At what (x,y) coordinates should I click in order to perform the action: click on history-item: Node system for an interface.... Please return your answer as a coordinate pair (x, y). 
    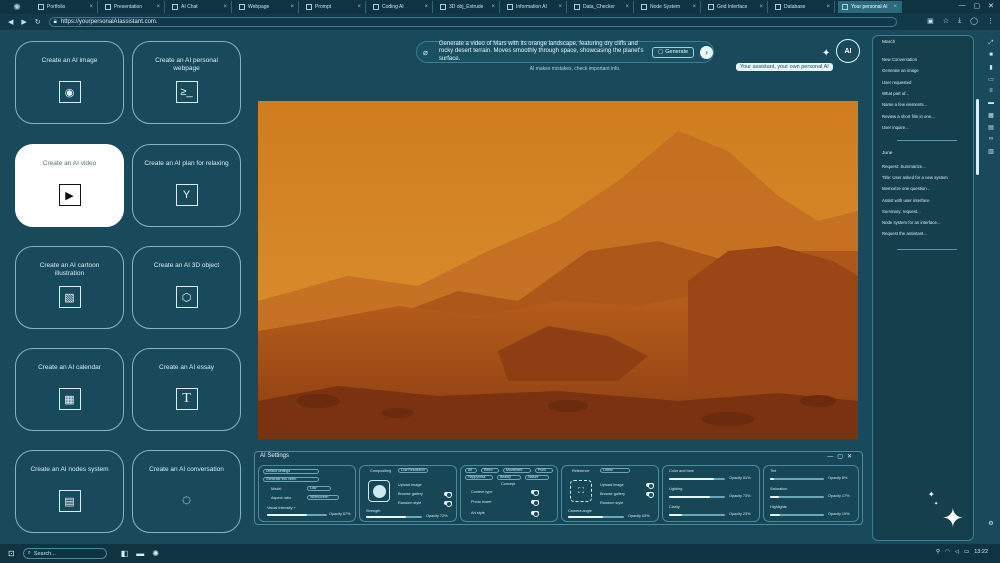
    Looking at the image, I should click on (911, 222).